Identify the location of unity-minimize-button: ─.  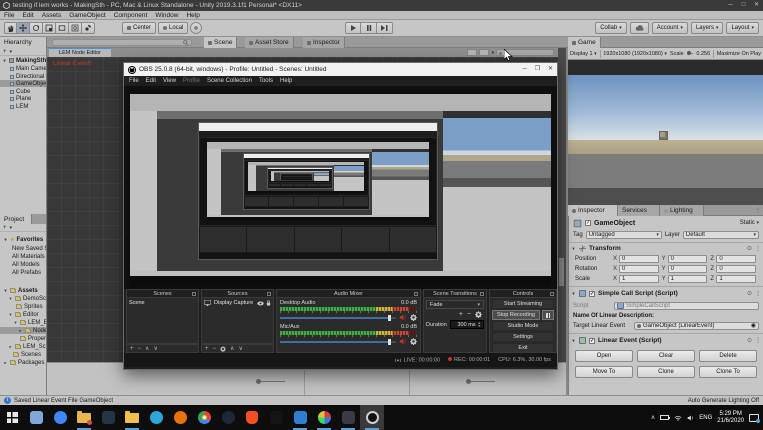
(730, 5).